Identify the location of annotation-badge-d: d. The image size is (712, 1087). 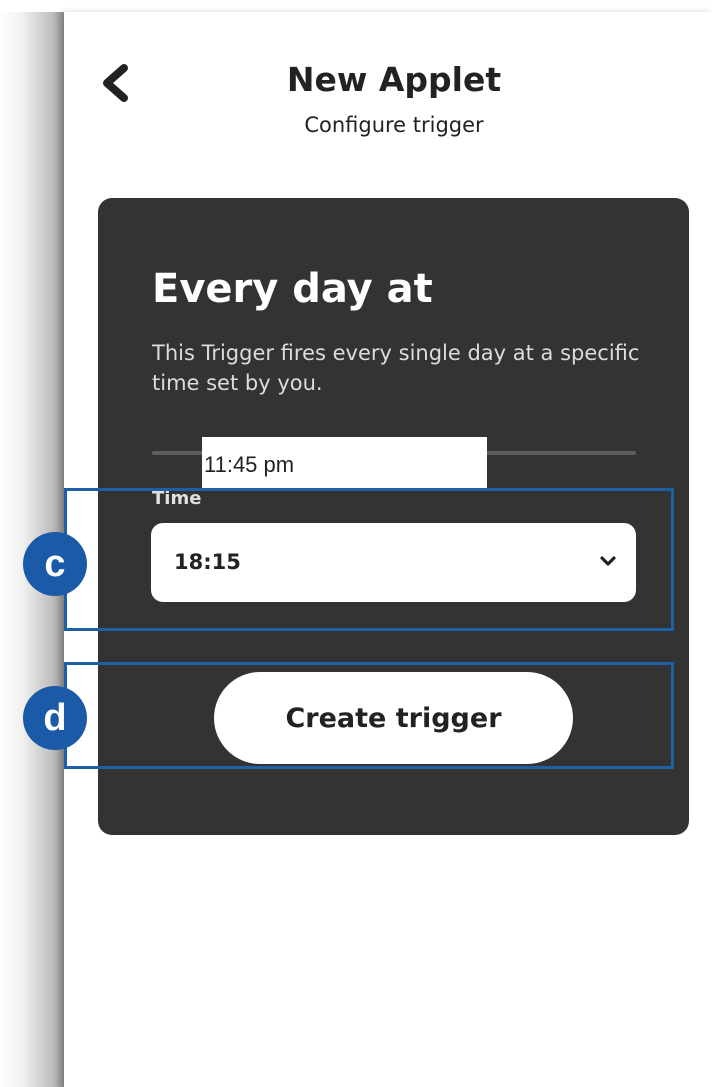
(55, 718).